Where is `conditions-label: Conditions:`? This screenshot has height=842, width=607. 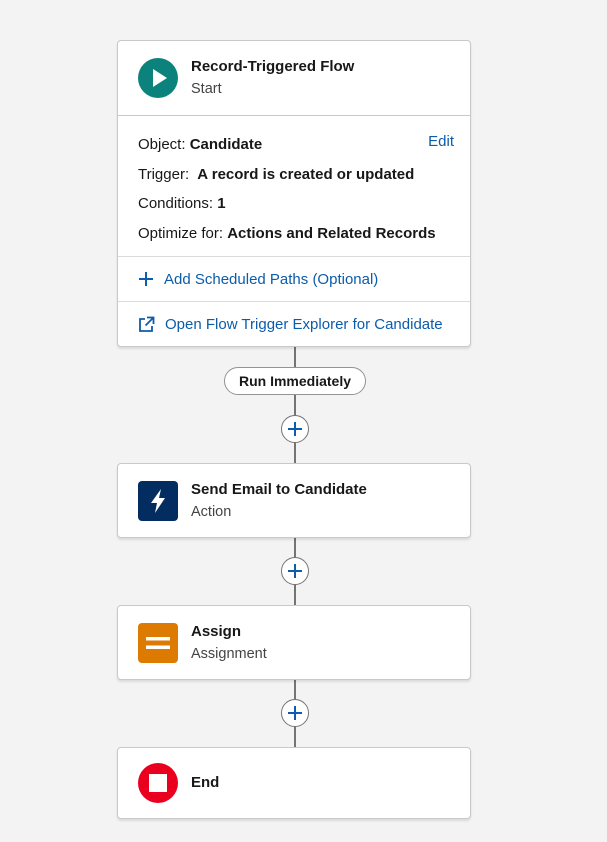 conditions-label: Conditions: is located at coordinates (176, 203).